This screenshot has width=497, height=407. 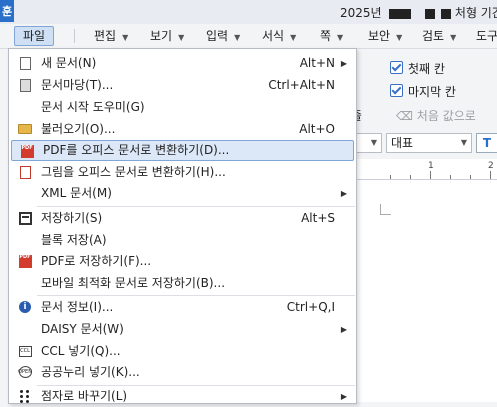 What do you see at coordinates (76, 193) in the screenshot?
I see `menu-item-label: XML 문서(M)` at bounding box center [76, 193].